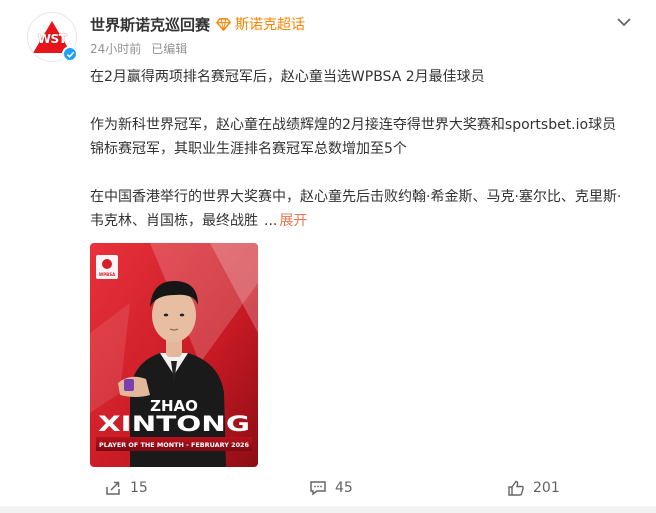 The height and width of the screenshot is (513, 656). Describe the element at coordinates (70, 54) in the screenshot. I see `verified-icon` at that location.